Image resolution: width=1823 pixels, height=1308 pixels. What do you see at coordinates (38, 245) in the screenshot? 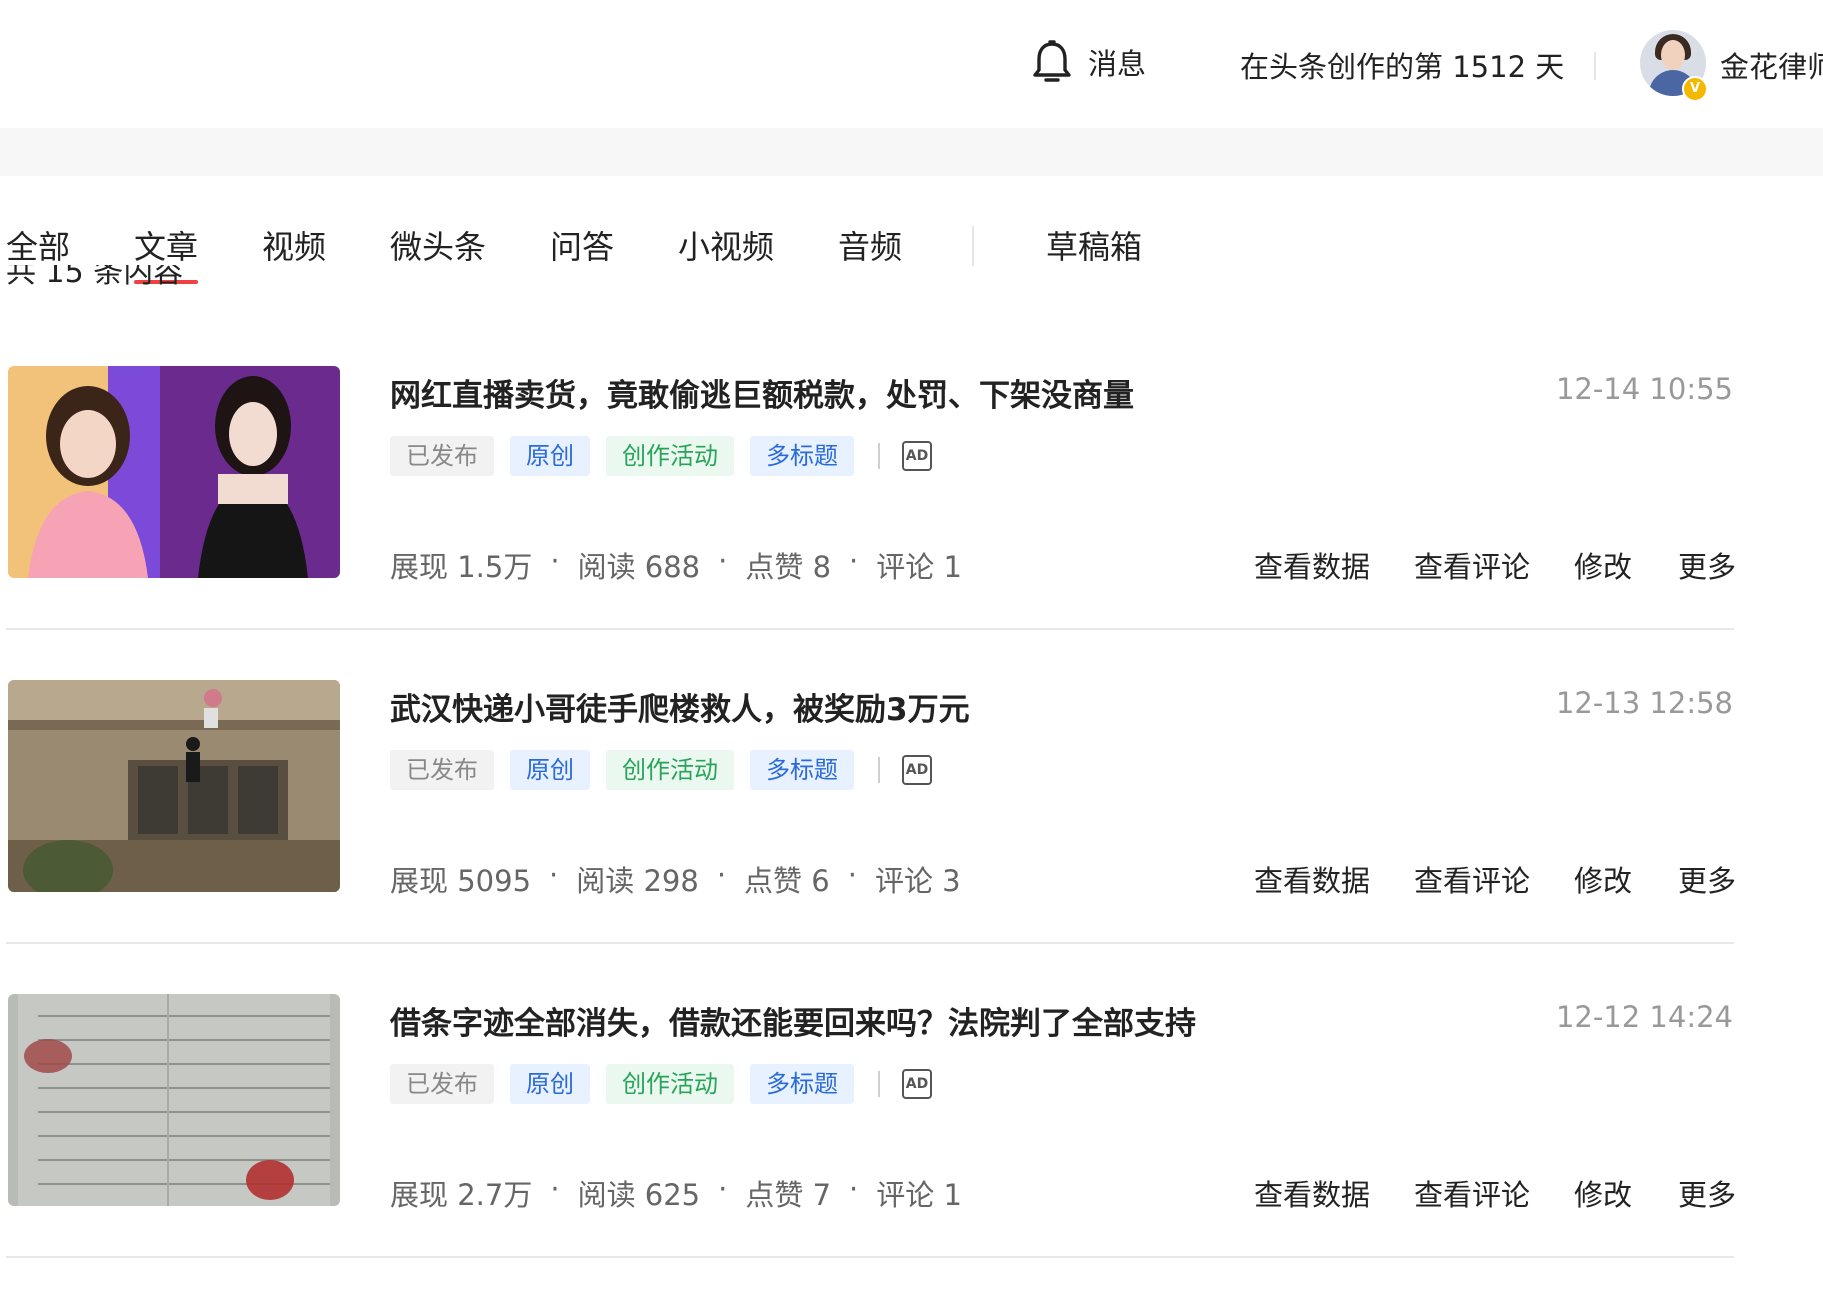
I see `tab-all: 全部` at bounding box center [38, 245].